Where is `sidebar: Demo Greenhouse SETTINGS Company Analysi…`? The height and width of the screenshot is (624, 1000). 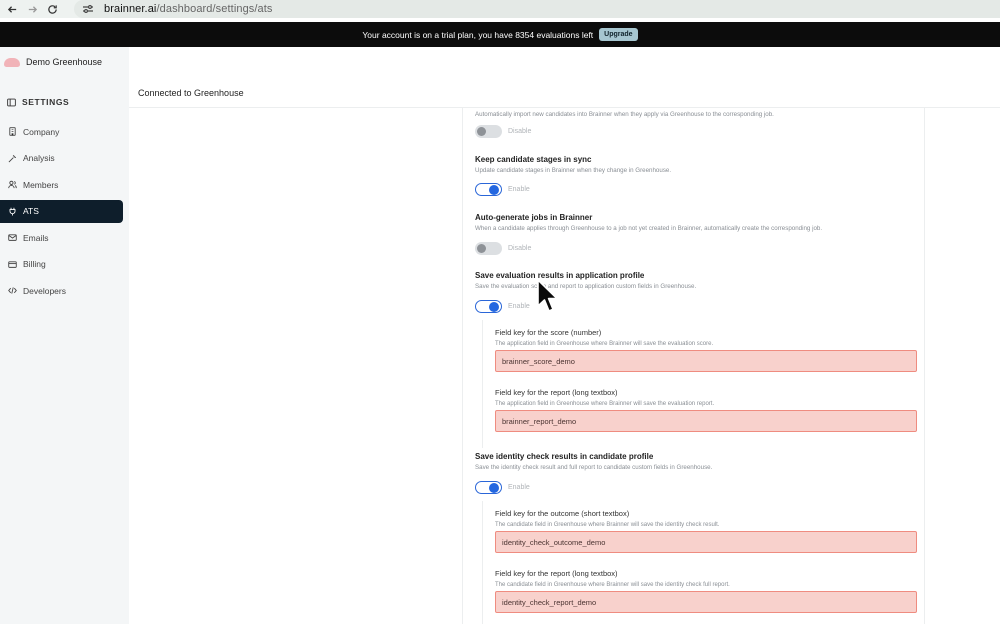
sidebar: Demo Greenhouse SETTINGS Company Analysi… is located at coordinates (64, 335).